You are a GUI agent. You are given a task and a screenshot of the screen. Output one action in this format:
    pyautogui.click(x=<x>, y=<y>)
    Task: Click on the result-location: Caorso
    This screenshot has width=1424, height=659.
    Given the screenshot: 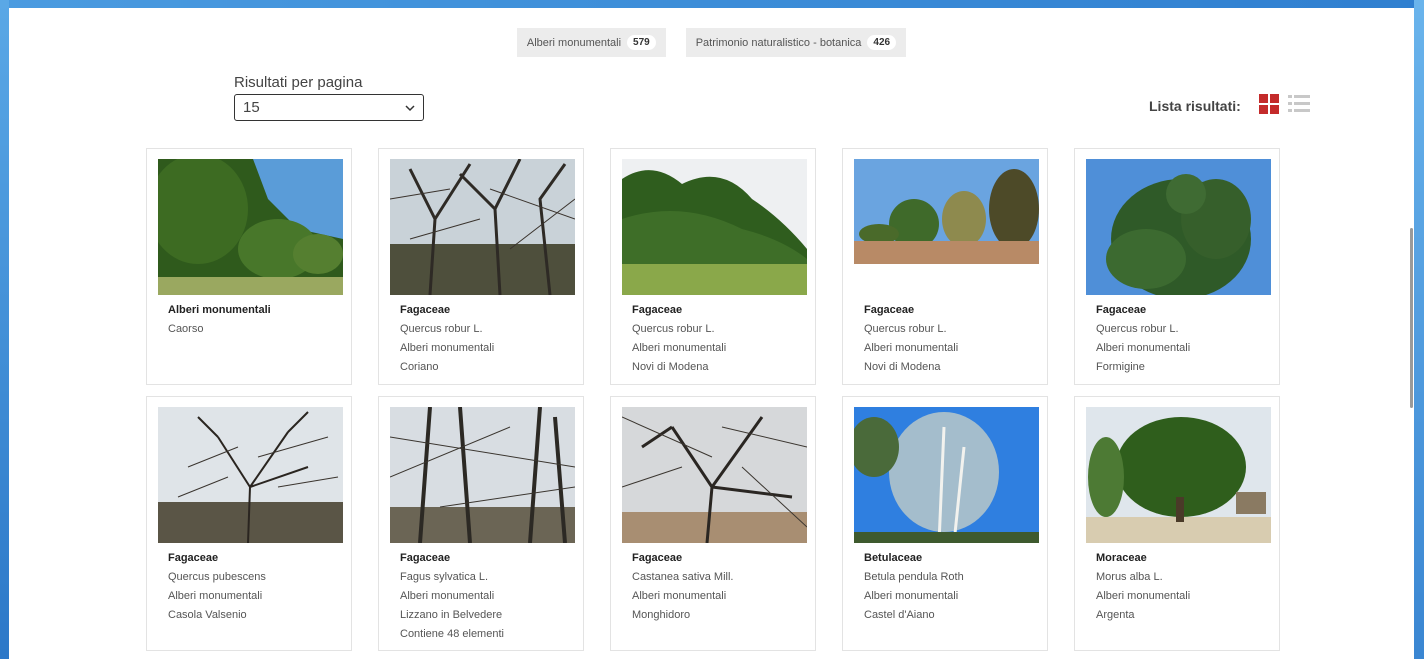 What is the action you would take?
    pyautogui.click(x=186, y=329)
    